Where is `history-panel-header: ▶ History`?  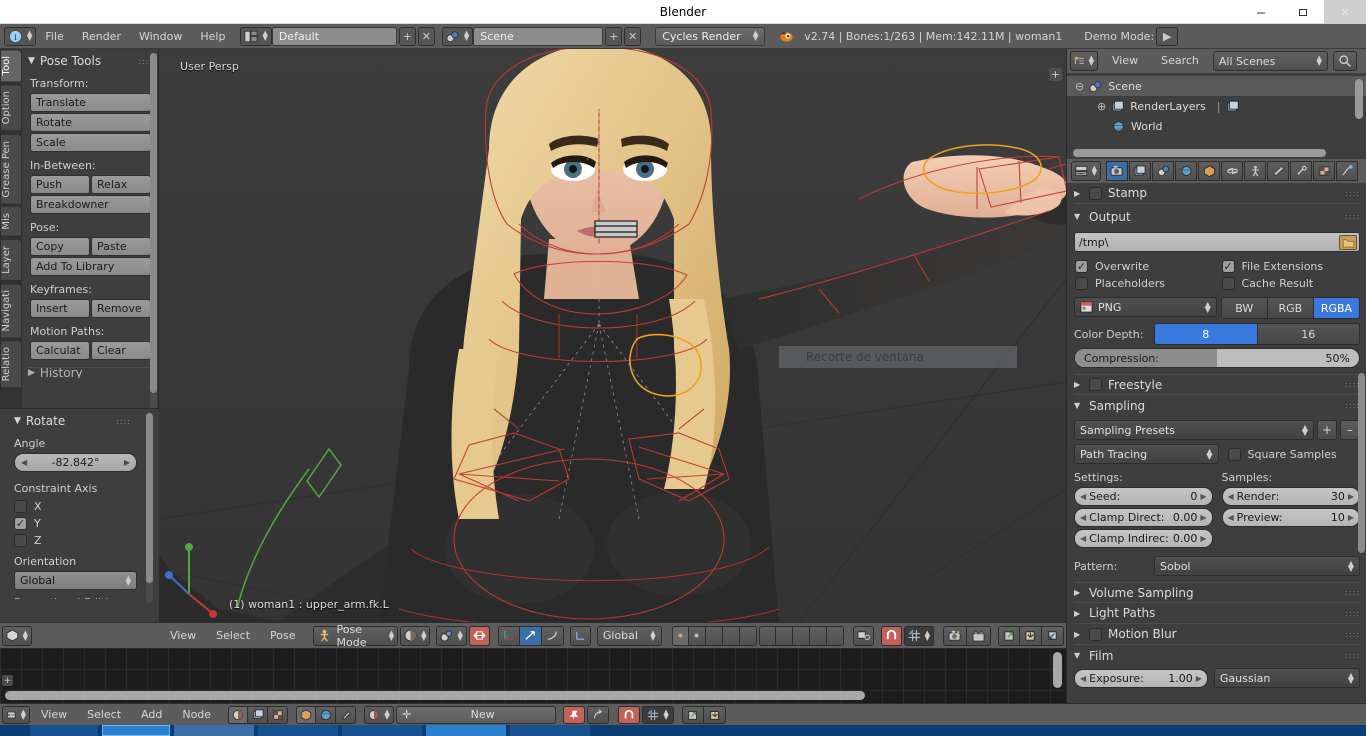 history-panel-header: ▶ History is located at coordinates (90, 373).